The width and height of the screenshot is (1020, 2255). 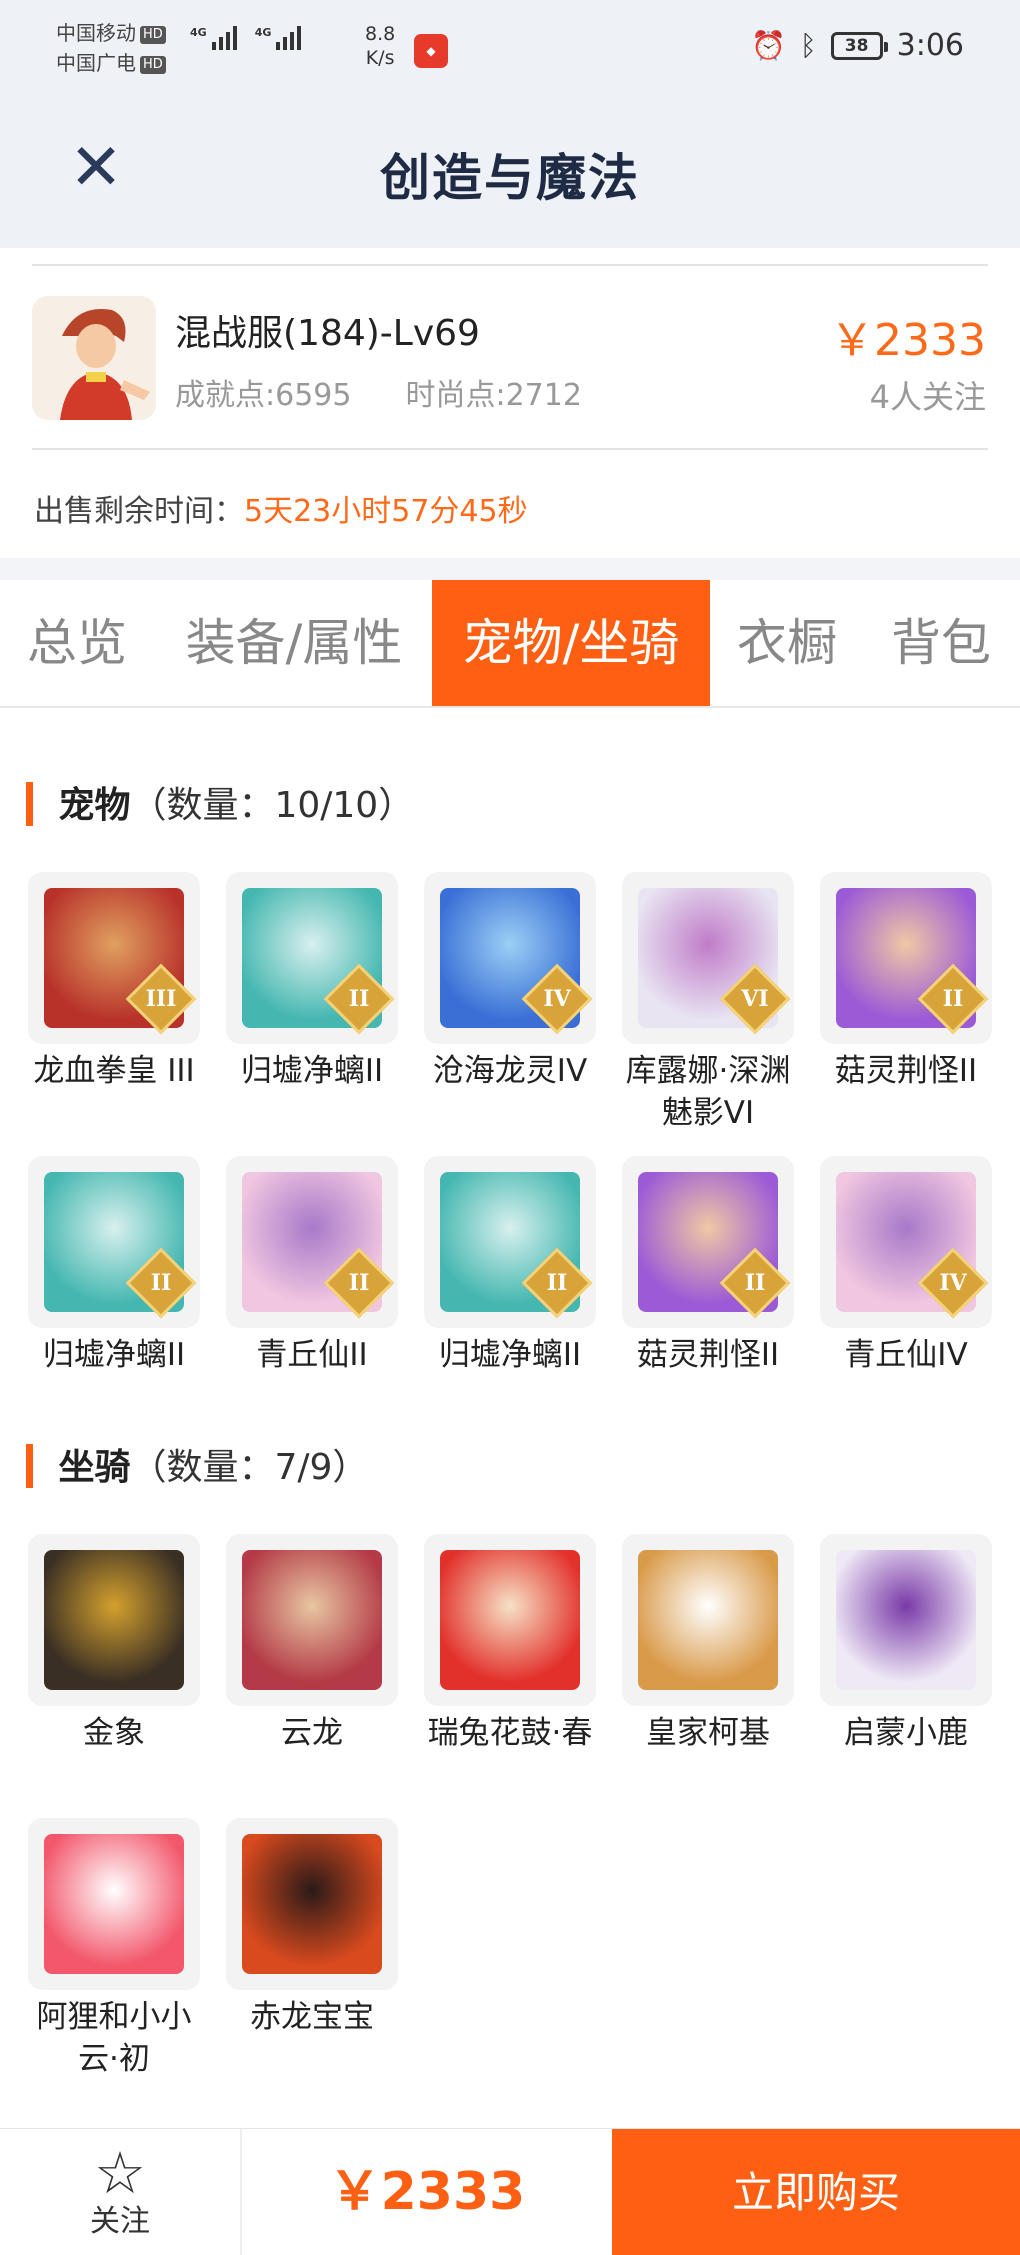 I want to click on pets-count: （数量：10/10）, so click(x=272, y=805).